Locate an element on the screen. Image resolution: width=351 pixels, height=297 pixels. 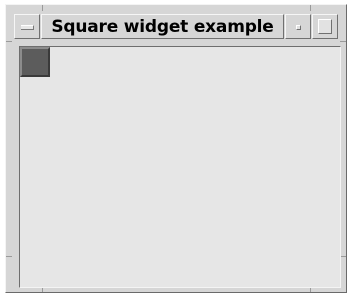
resize-notch-left-top is located at coordinates (9, 41).